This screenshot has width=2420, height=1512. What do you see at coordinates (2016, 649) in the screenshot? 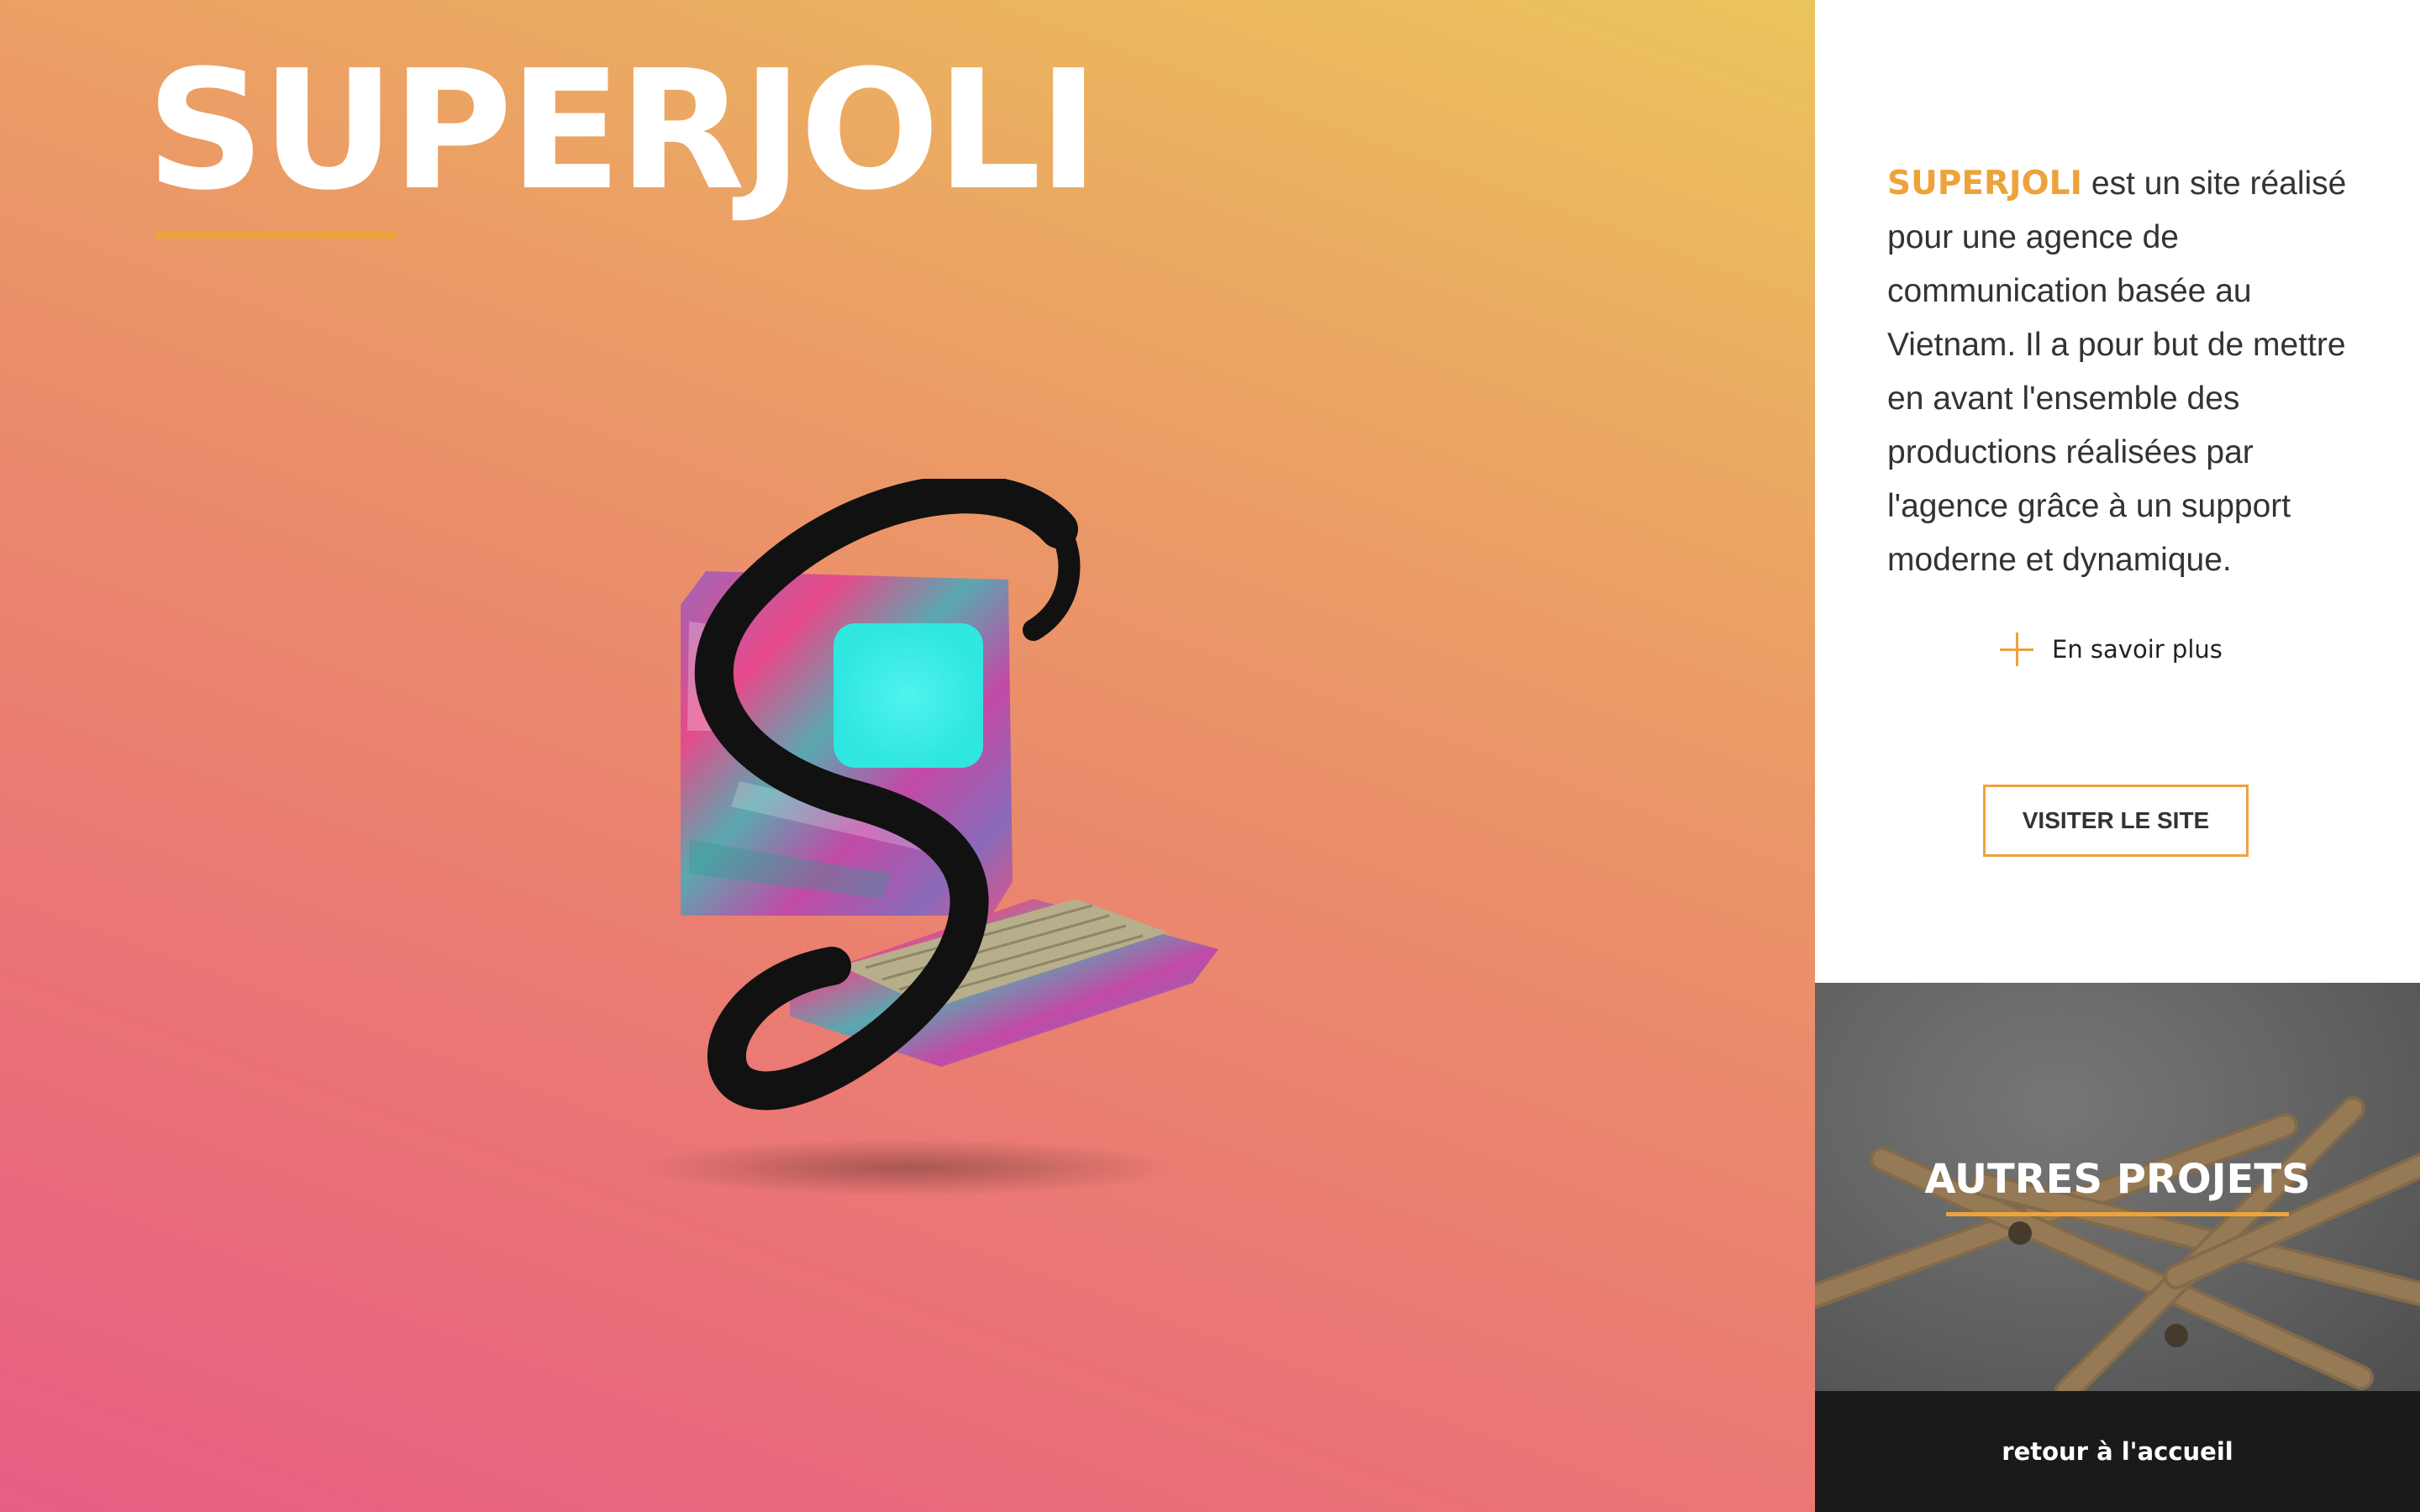
I see `plus-icon` at bounding box center [2016, 649].